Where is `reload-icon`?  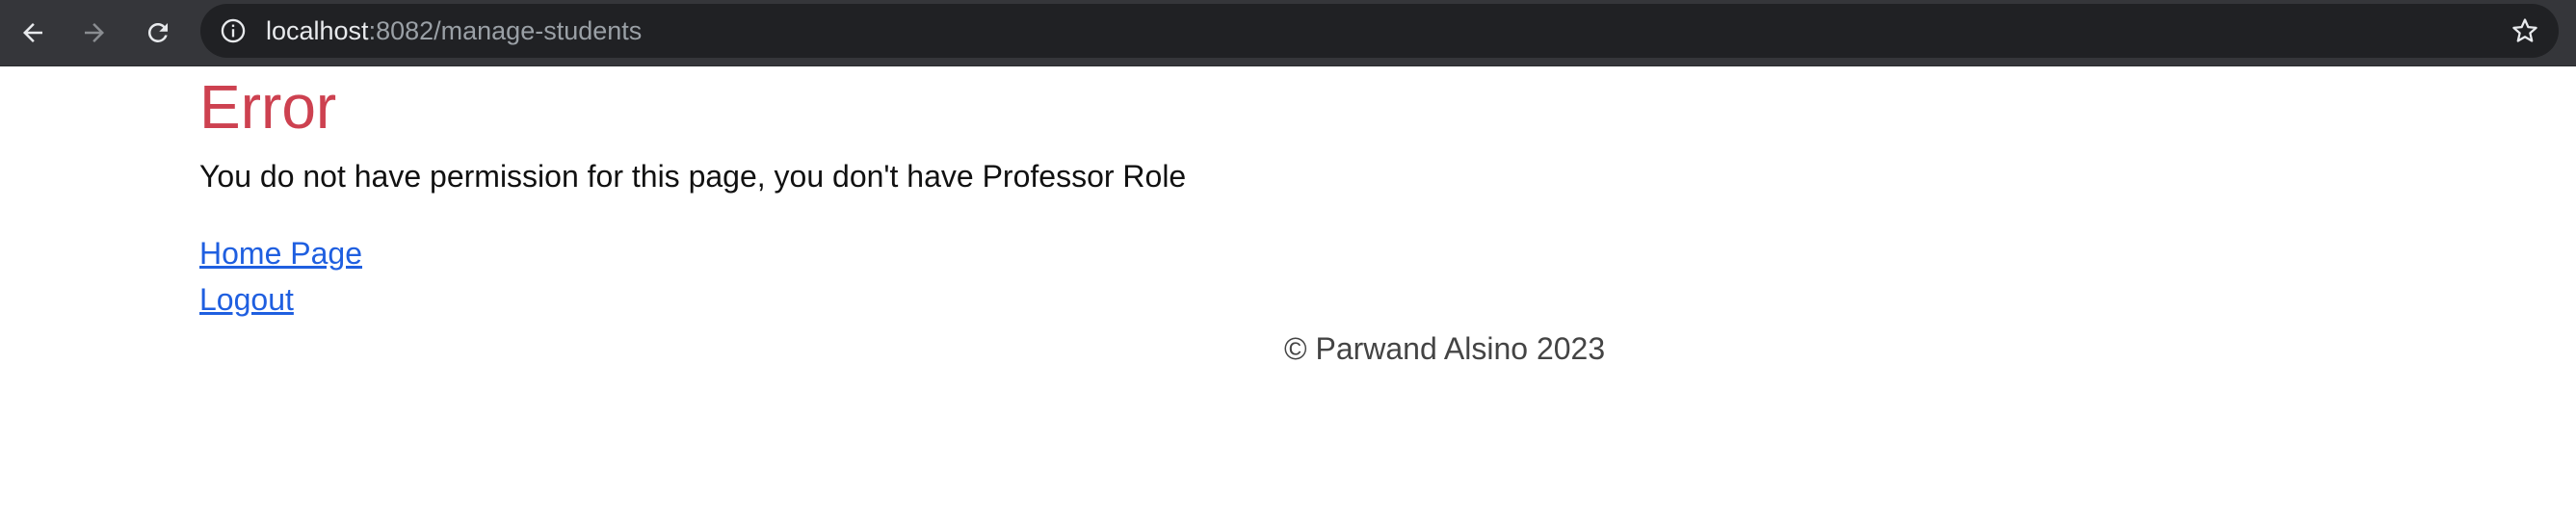 reload-icon is located at coordinates (157, 32).